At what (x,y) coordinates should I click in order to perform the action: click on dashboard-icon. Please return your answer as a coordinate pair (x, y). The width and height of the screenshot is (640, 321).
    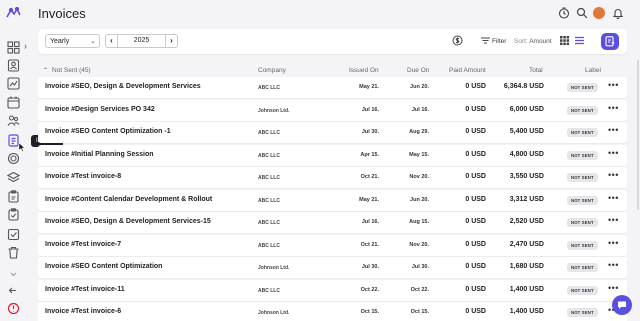
    Looking at the image, I should click on (13, 47).